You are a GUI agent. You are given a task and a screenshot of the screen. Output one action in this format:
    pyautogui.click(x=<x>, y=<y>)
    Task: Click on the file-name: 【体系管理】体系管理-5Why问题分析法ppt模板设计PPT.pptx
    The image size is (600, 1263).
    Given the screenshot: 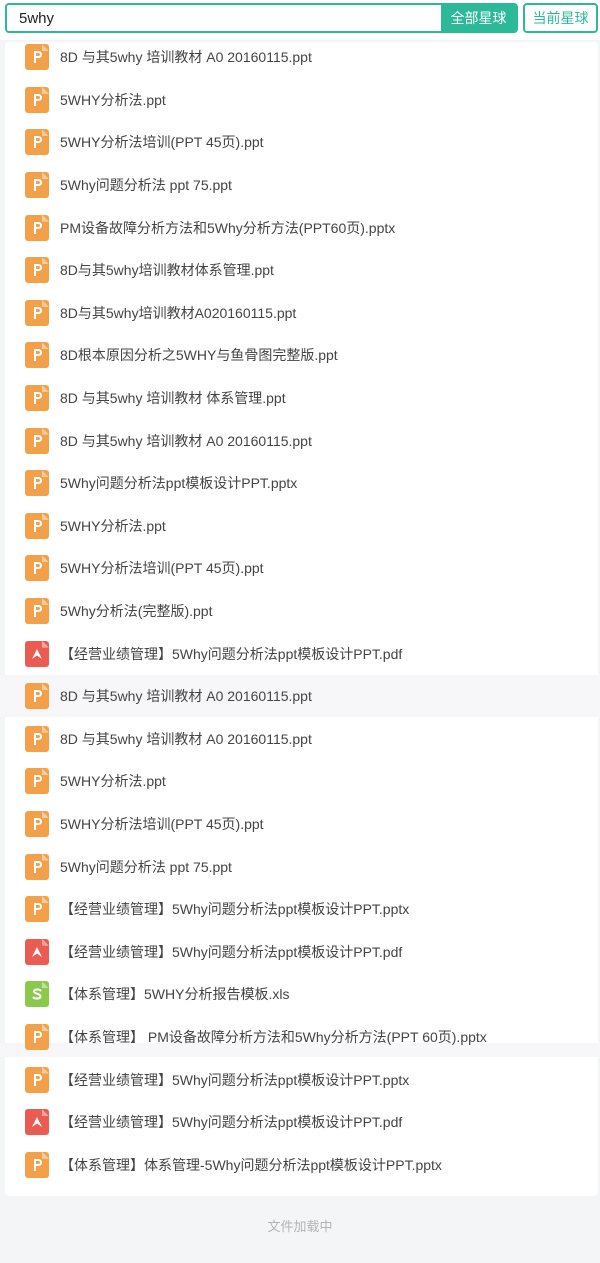 What is the action you would take?
    pyautogui.click(x=251, y=1164)
    